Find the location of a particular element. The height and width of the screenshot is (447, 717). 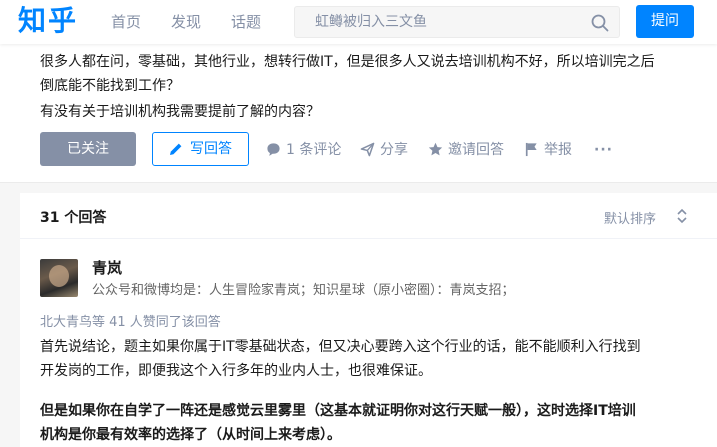

followed-button: 已关注 is located at coordinates (88, 149).